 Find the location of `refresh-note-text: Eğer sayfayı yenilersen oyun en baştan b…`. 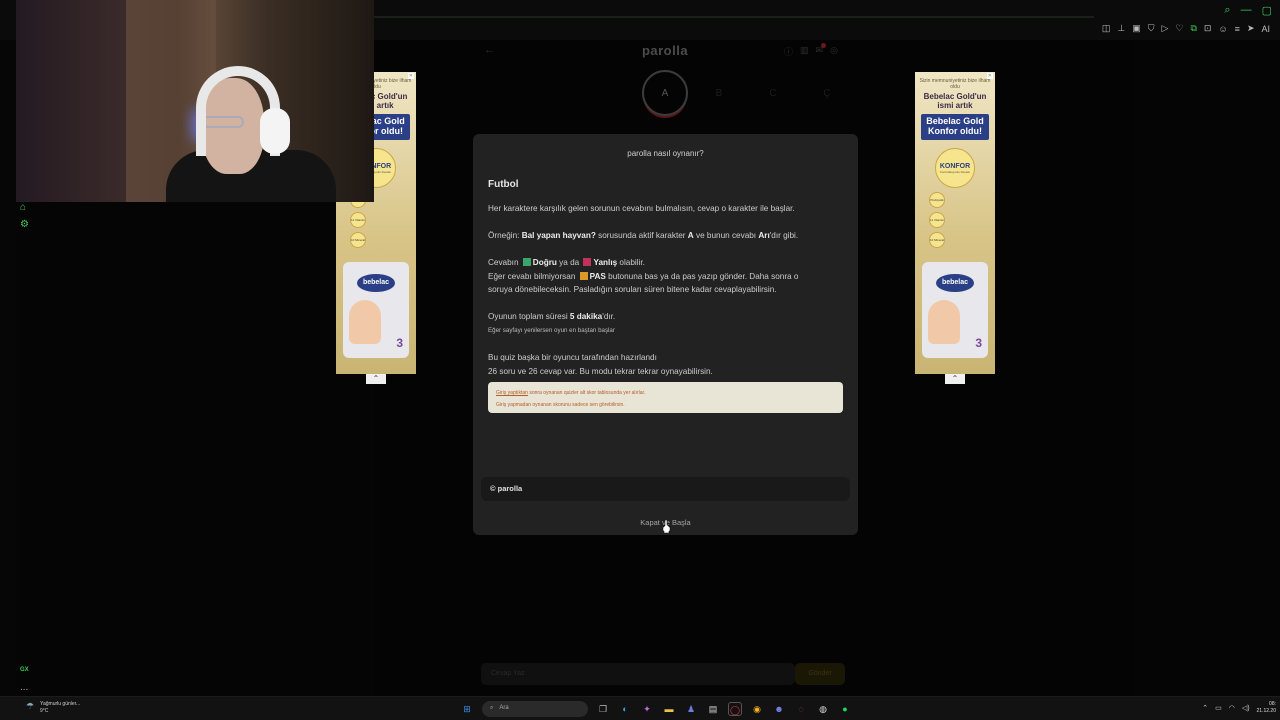

refresh-note-text: Eğer sayfayı yenilersen oyun en baştan b… is located at coordinates (551, 330).